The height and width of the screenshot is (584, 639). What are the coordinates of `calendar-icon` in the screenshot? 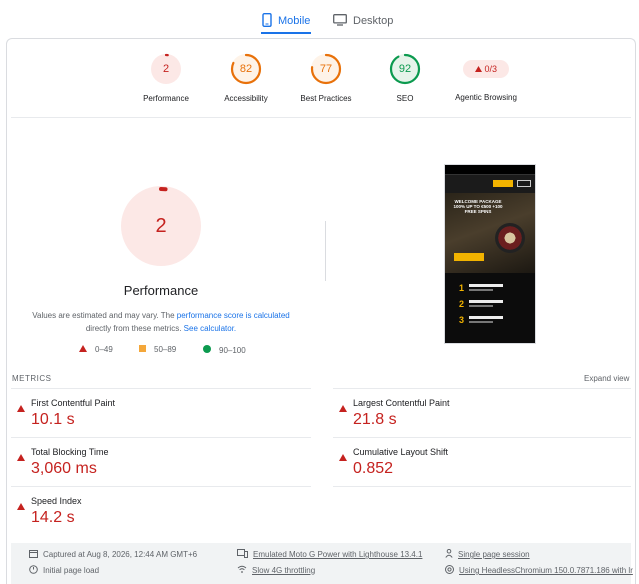 It's located at (33, 554).